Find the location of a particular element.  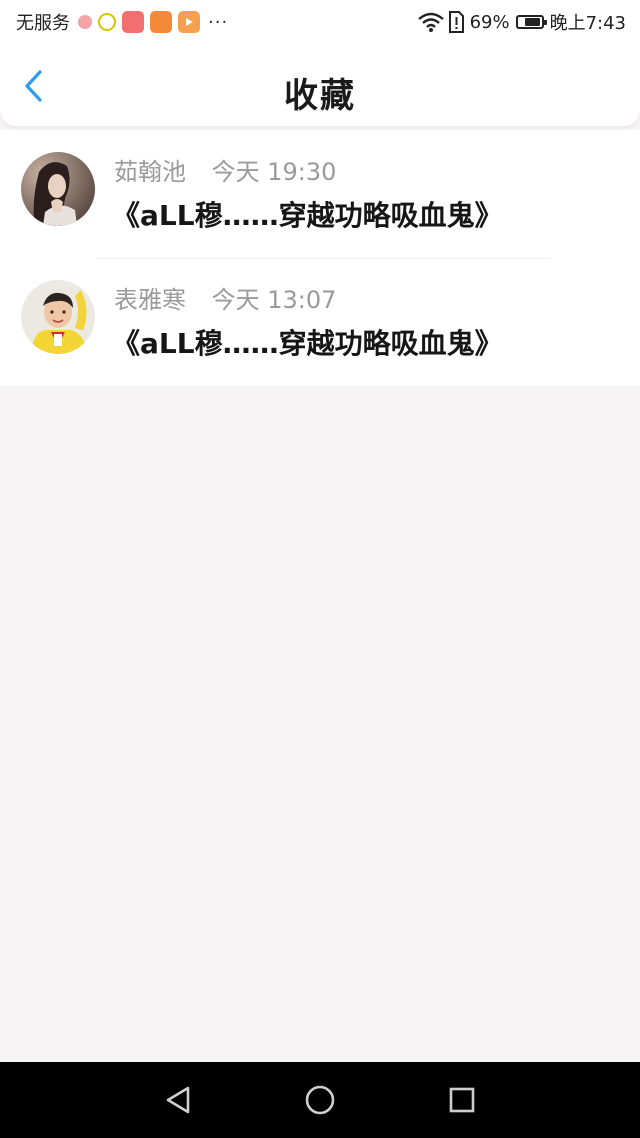

status-right: 69% 晚上7:43 is located at coordinates (521, 22).